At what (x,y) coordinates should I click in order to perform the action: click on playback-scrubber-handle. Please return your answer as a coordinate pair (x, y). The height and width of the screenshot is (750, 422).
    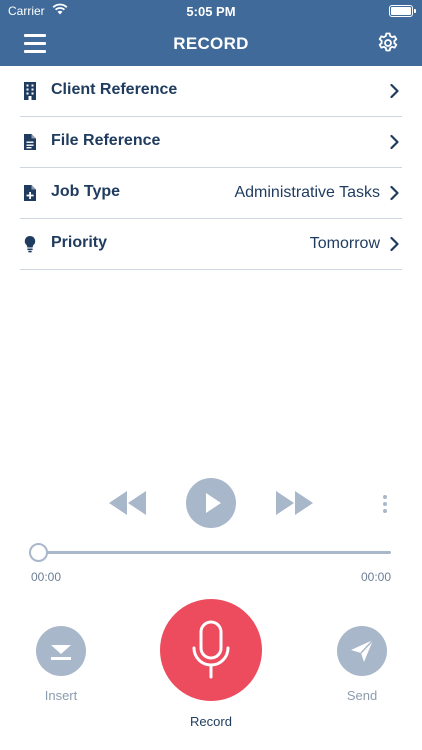
    Looking at the image, I should click on (38, 552).